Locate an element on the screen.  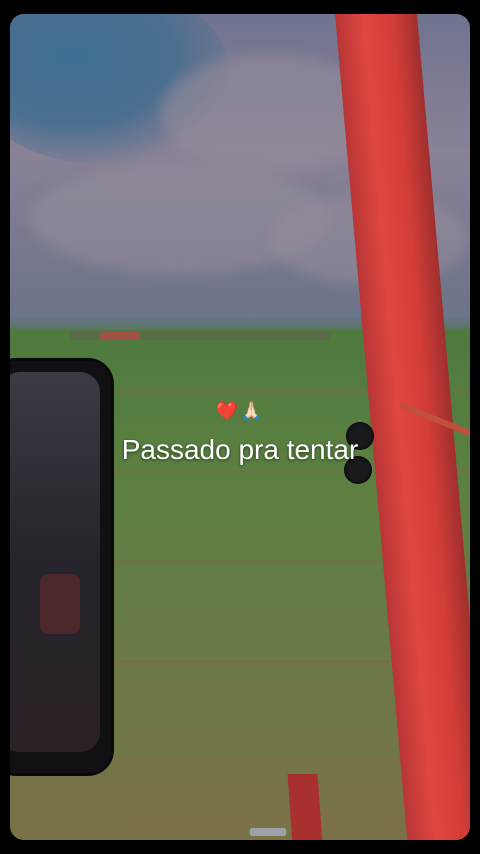
red-cab-pillar-base is located at coordinates (305, 807).